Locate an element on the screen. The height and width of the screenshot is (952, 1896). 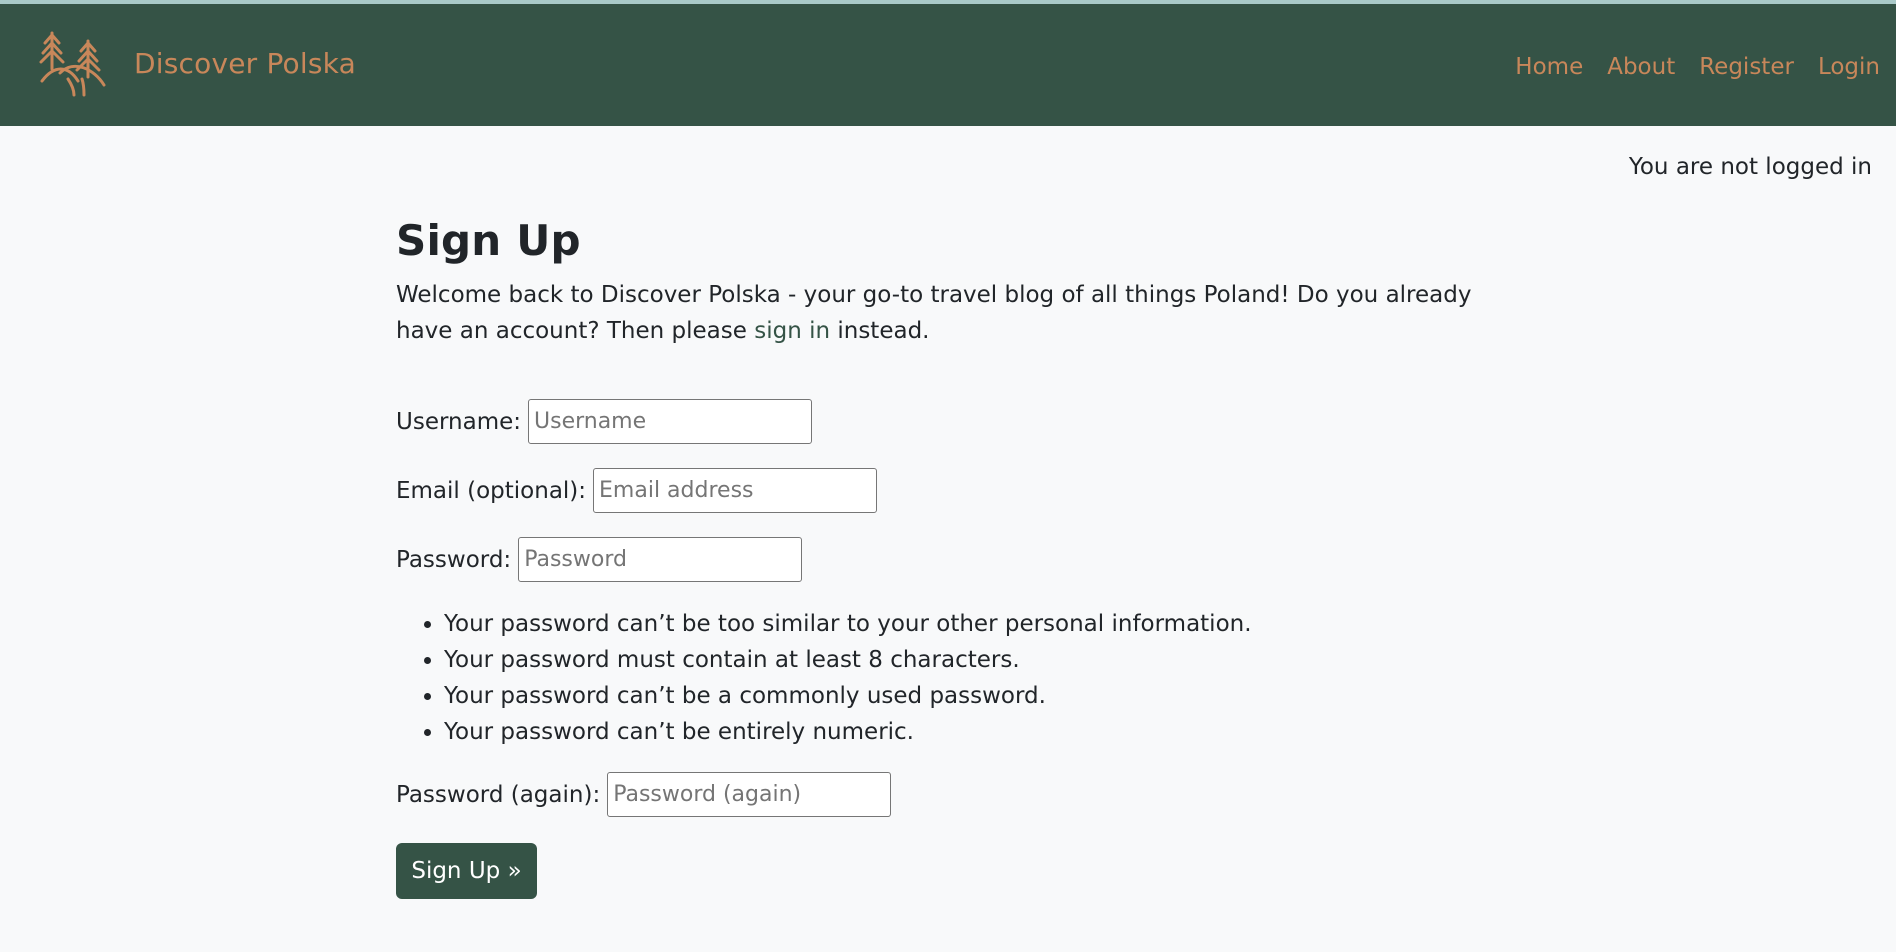
password-again-input is located at coordinates (749, 794).